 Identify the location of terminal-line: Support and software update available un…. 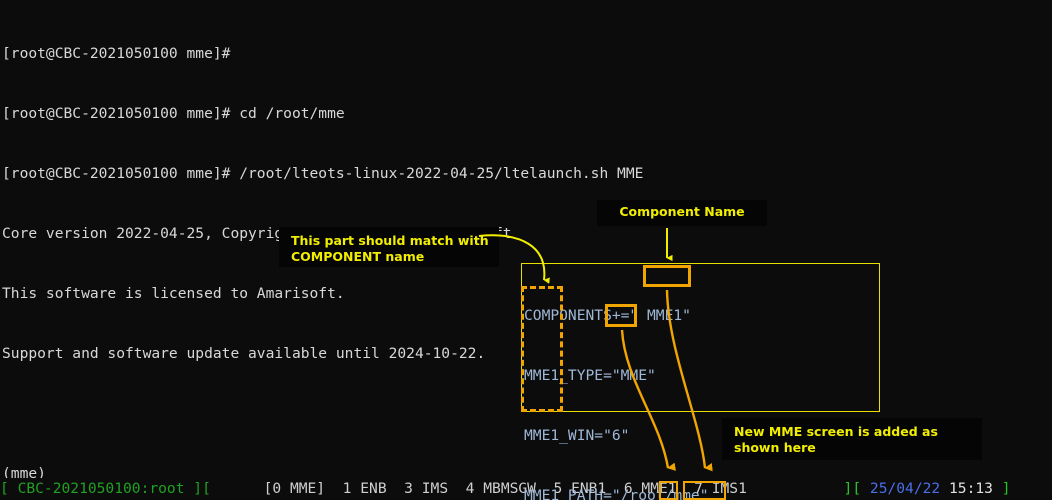
(244, 353).